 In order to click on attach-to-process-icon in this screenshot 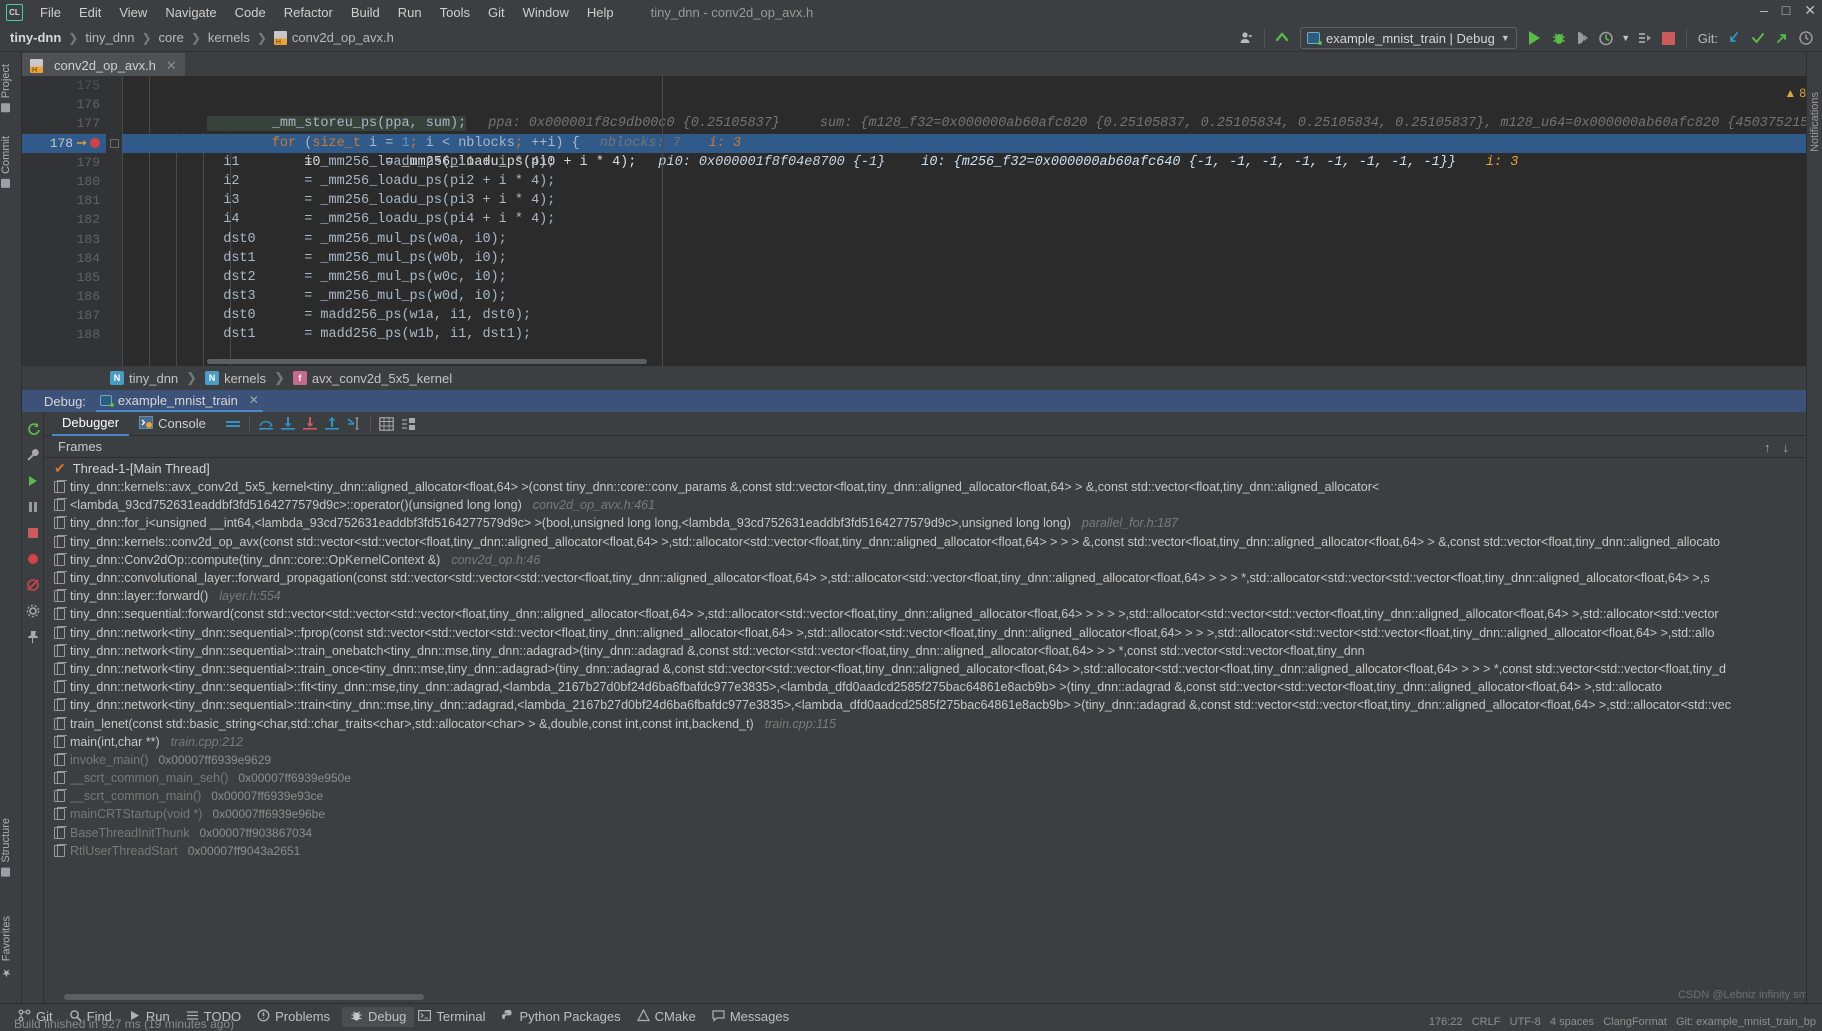, I will do `click(1583, 38)`.